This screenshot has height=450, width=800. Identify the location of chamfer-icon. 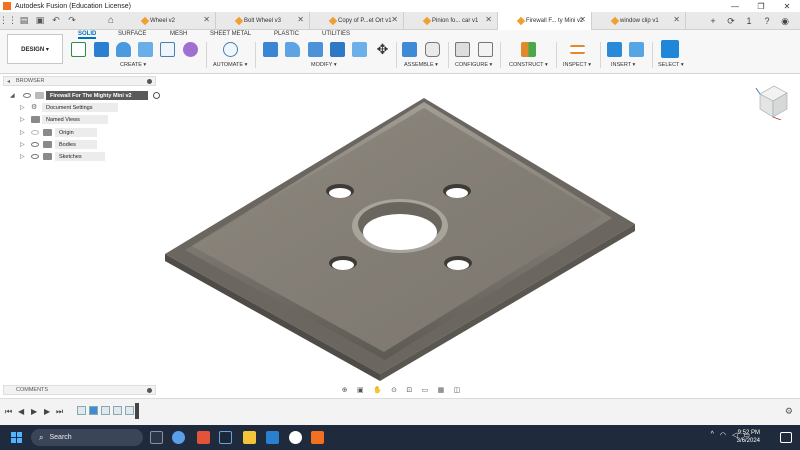
(315, 49).